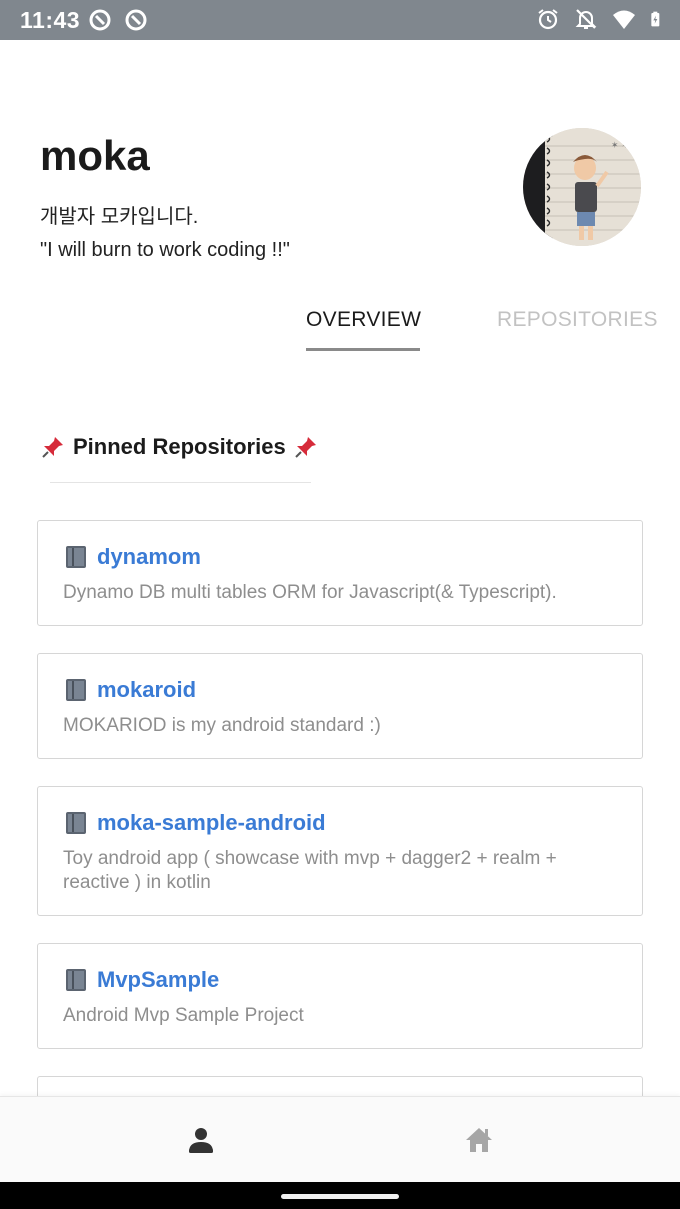 Image resolution: width=680 pixels, height=1209 pixels. Describe the element at coordinates (50, 20) in the screenshot. I see `status-time: 11:43` at that location.